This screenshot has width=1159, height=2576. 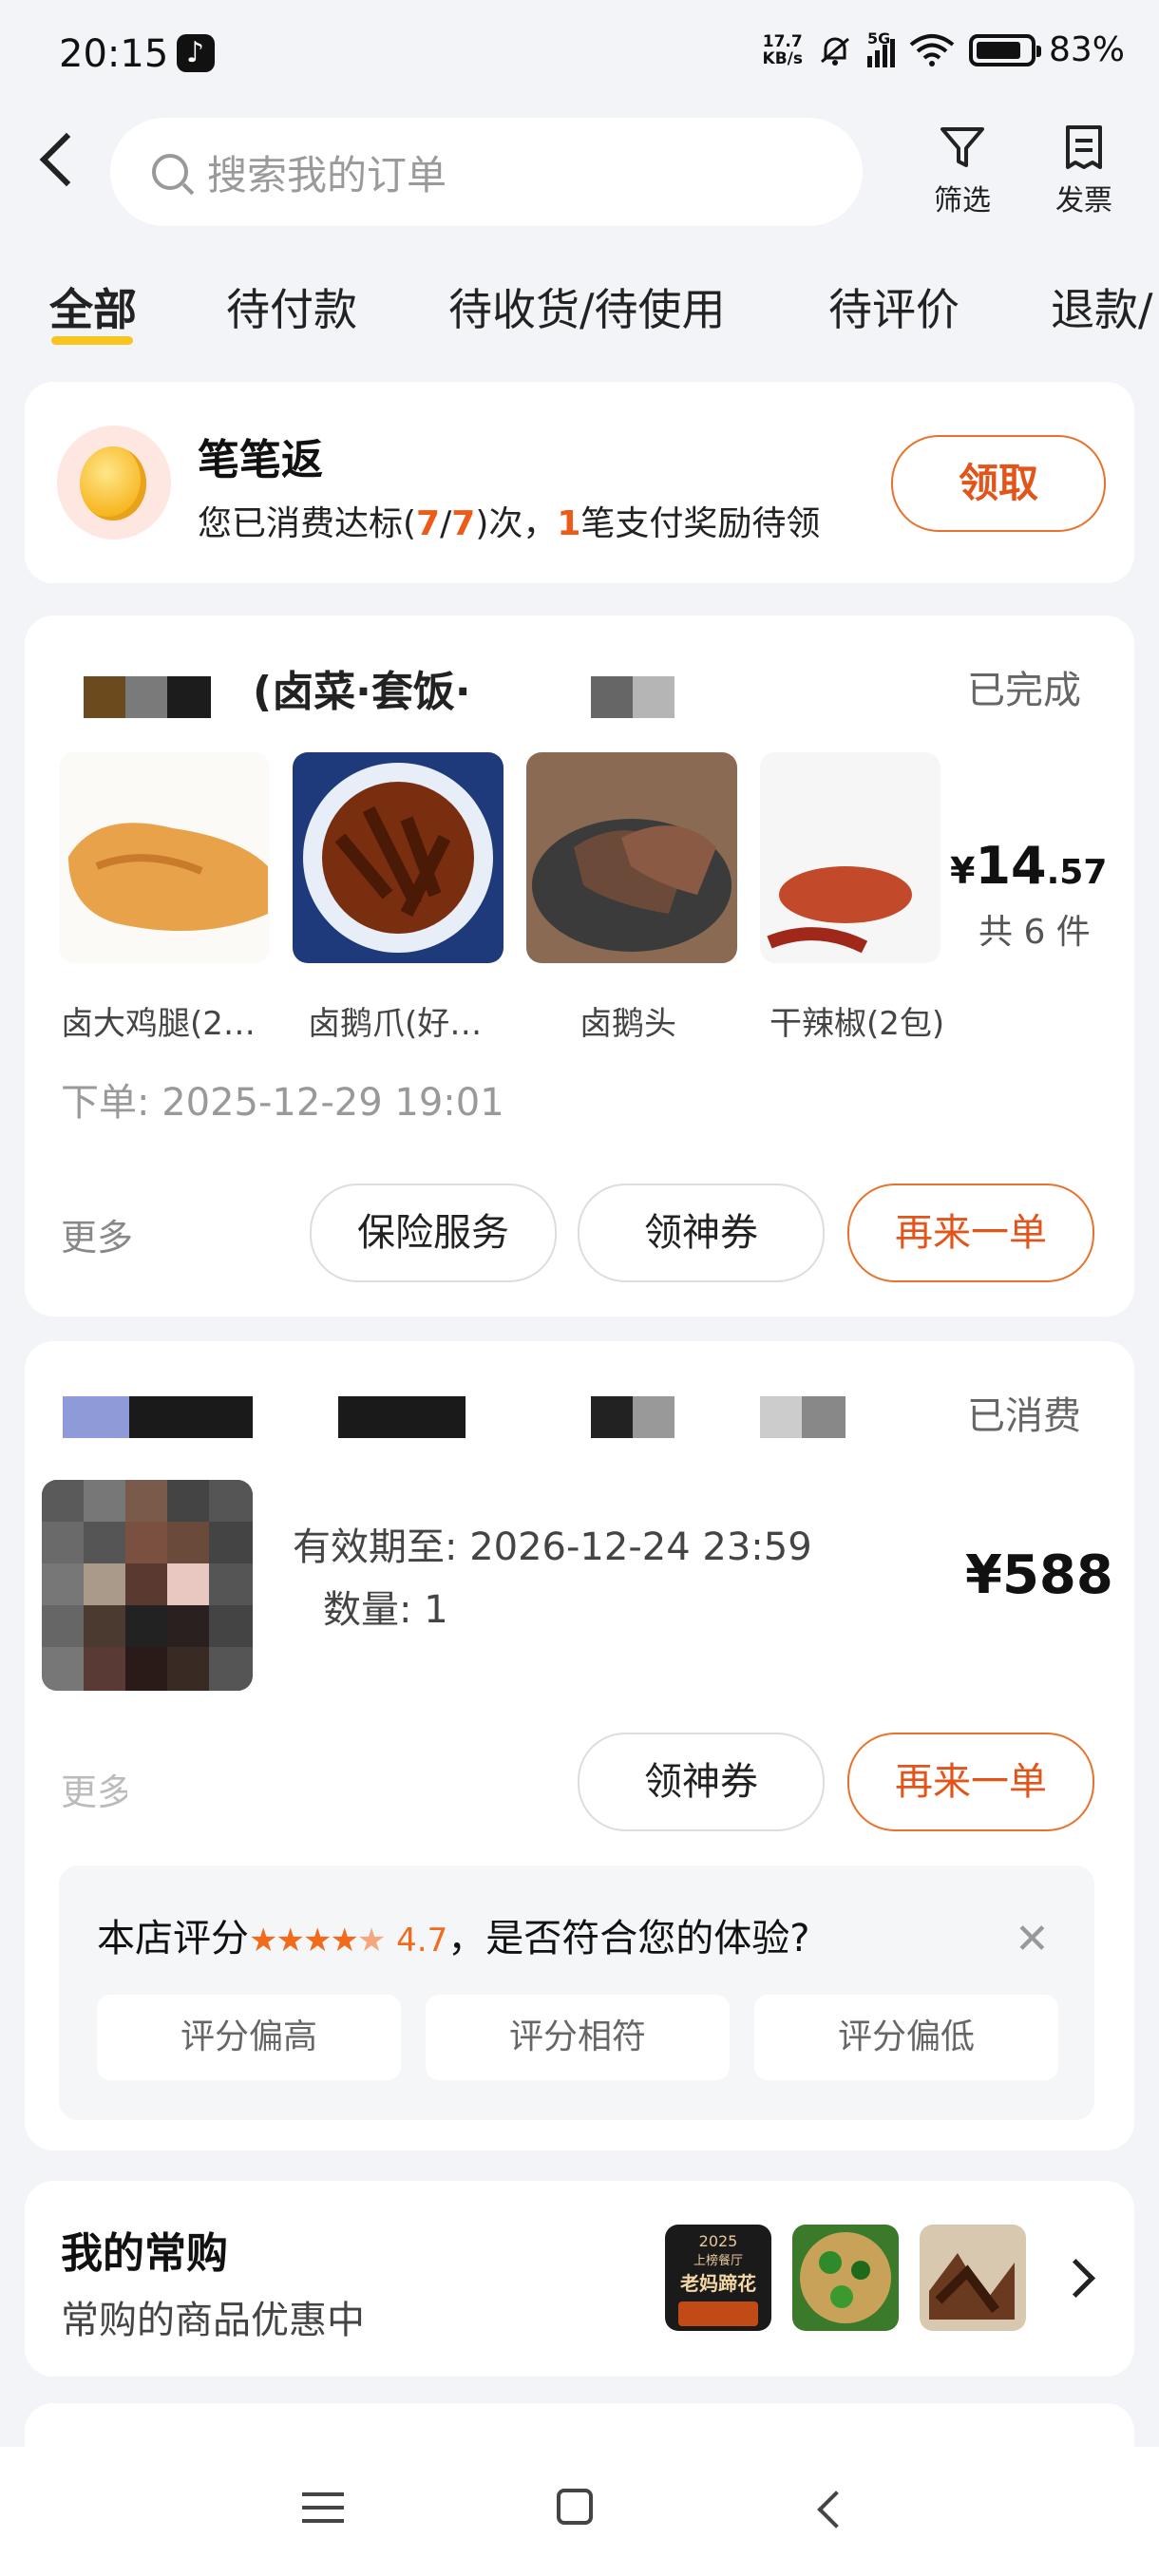 I want to click on reorder-button: 再来一单, so click(x=970, y=1233).